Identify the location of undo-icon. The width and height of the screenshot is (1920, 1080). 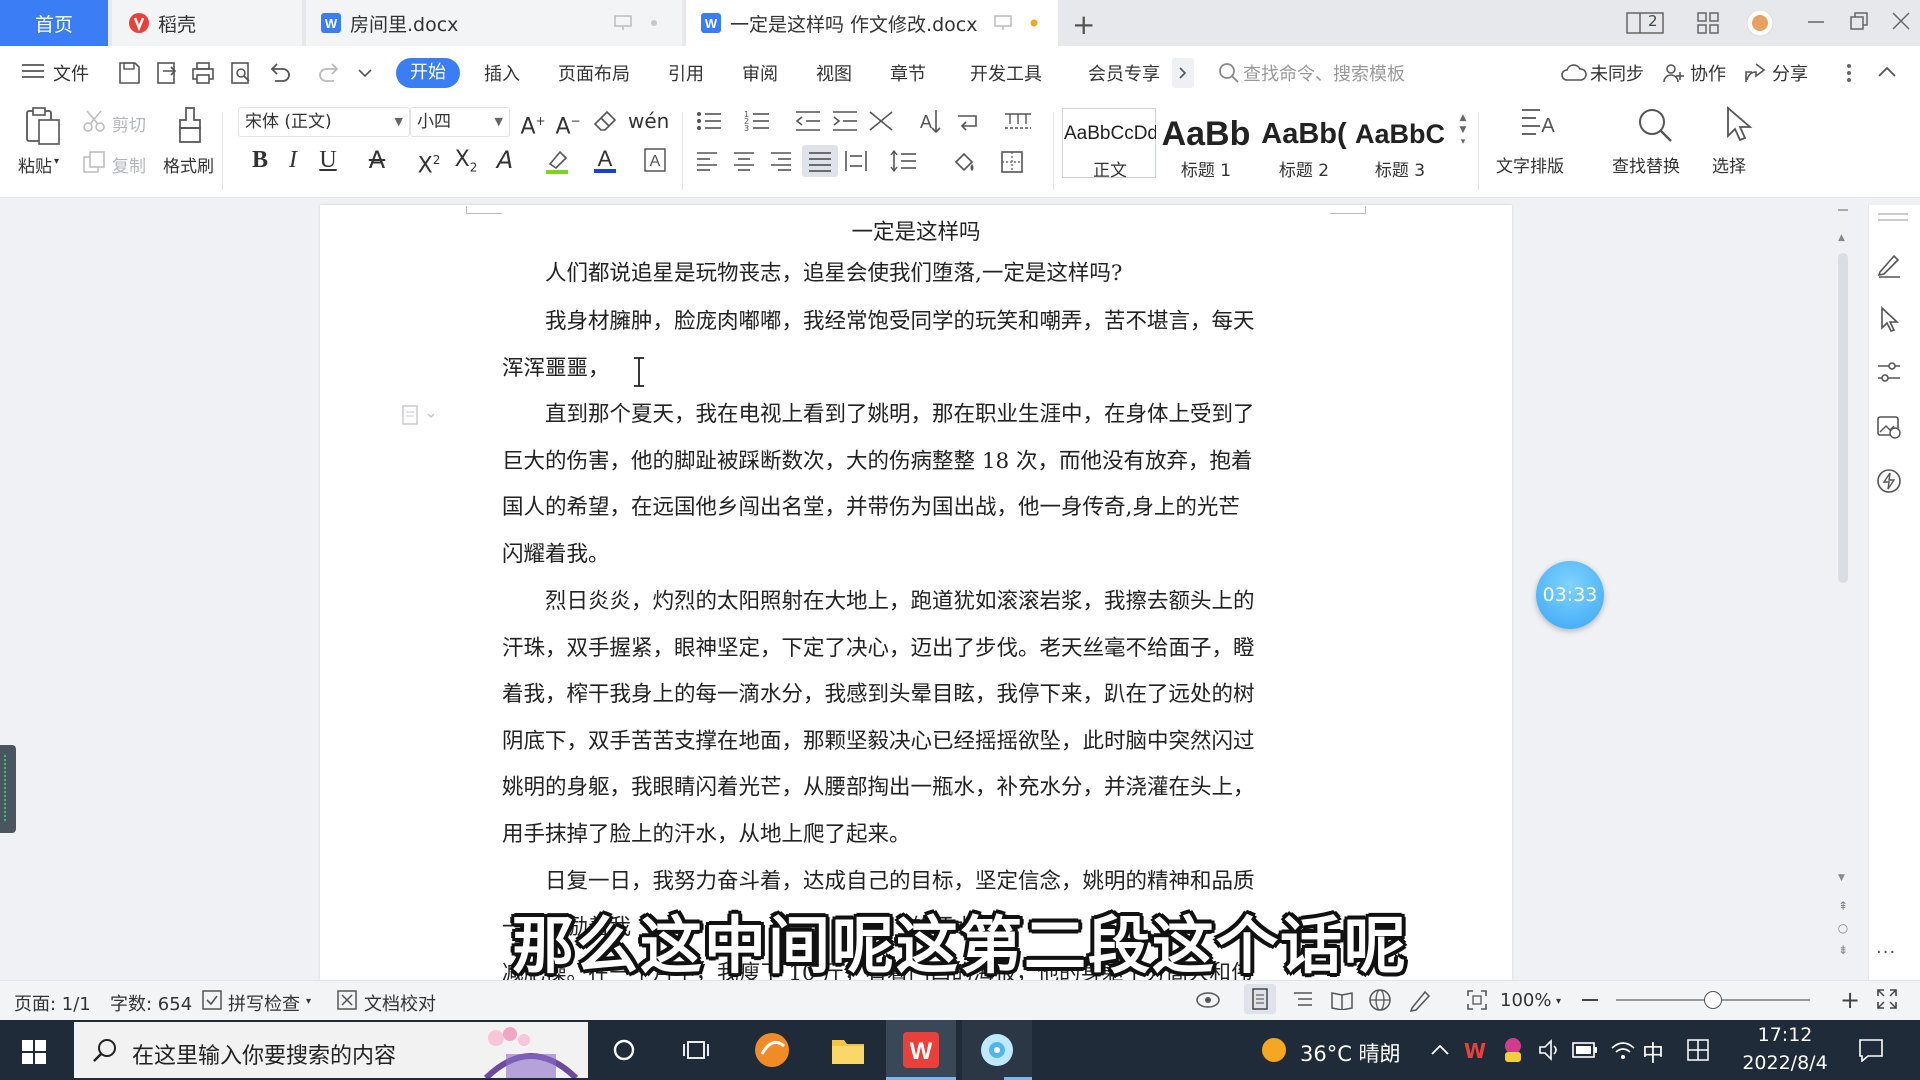
(282, 73).